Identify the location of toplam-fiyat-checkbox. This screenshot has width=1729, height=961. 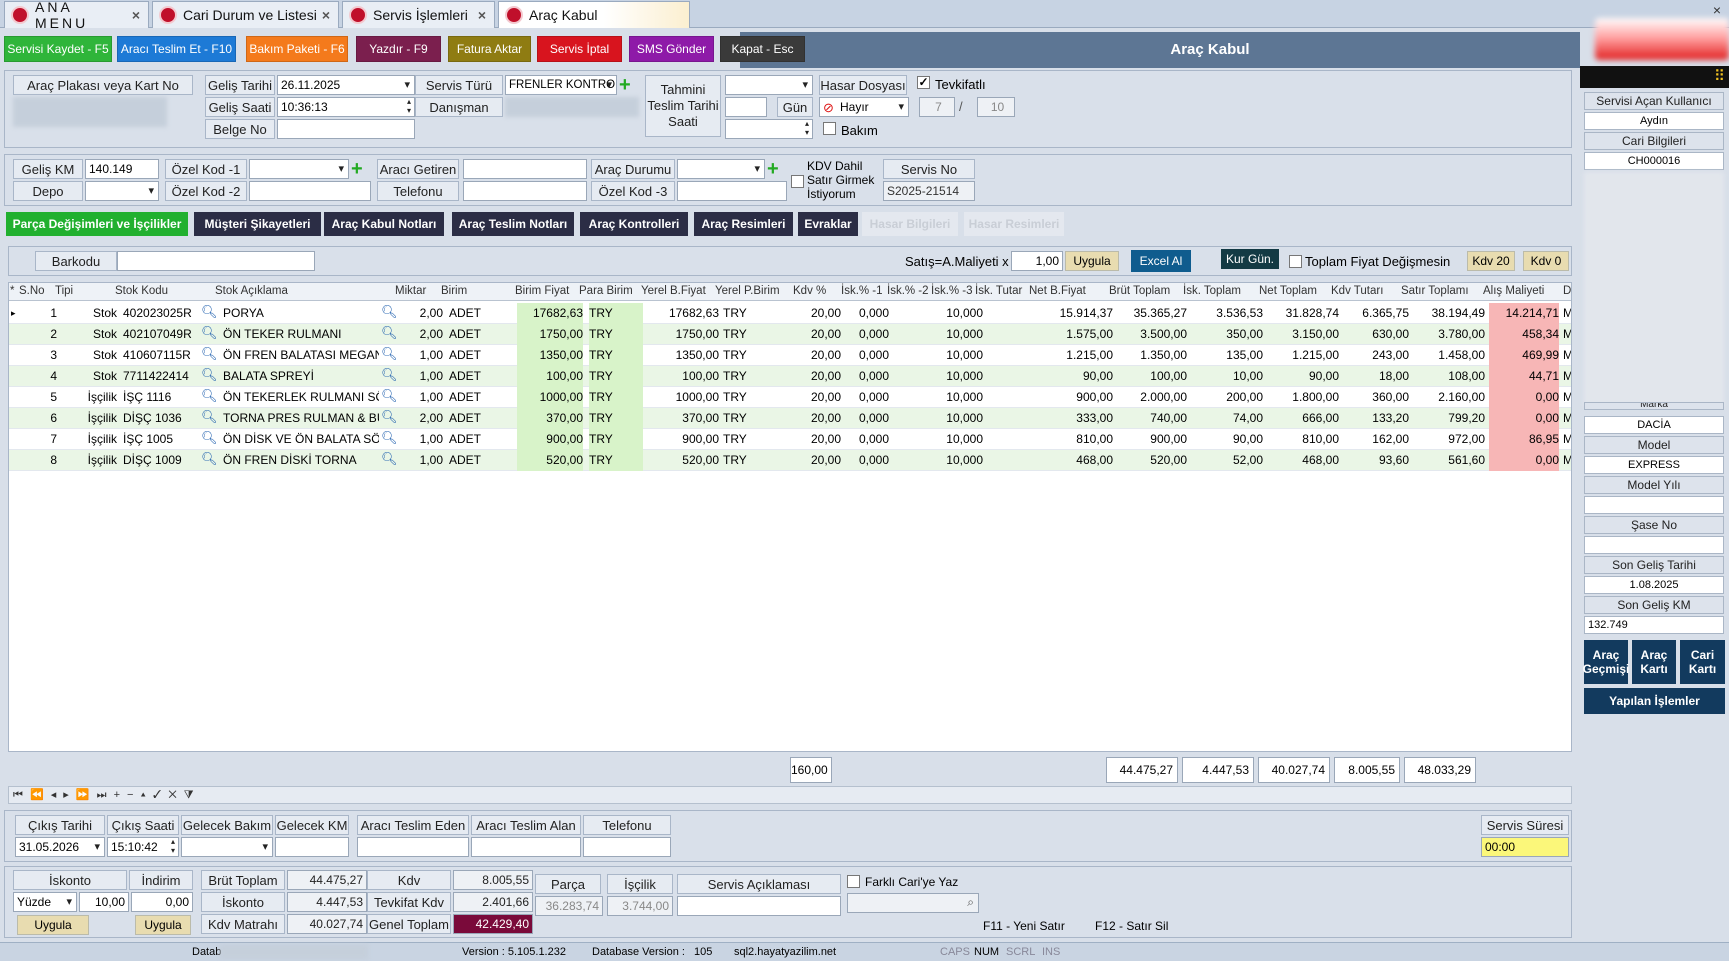
(1295, 261).